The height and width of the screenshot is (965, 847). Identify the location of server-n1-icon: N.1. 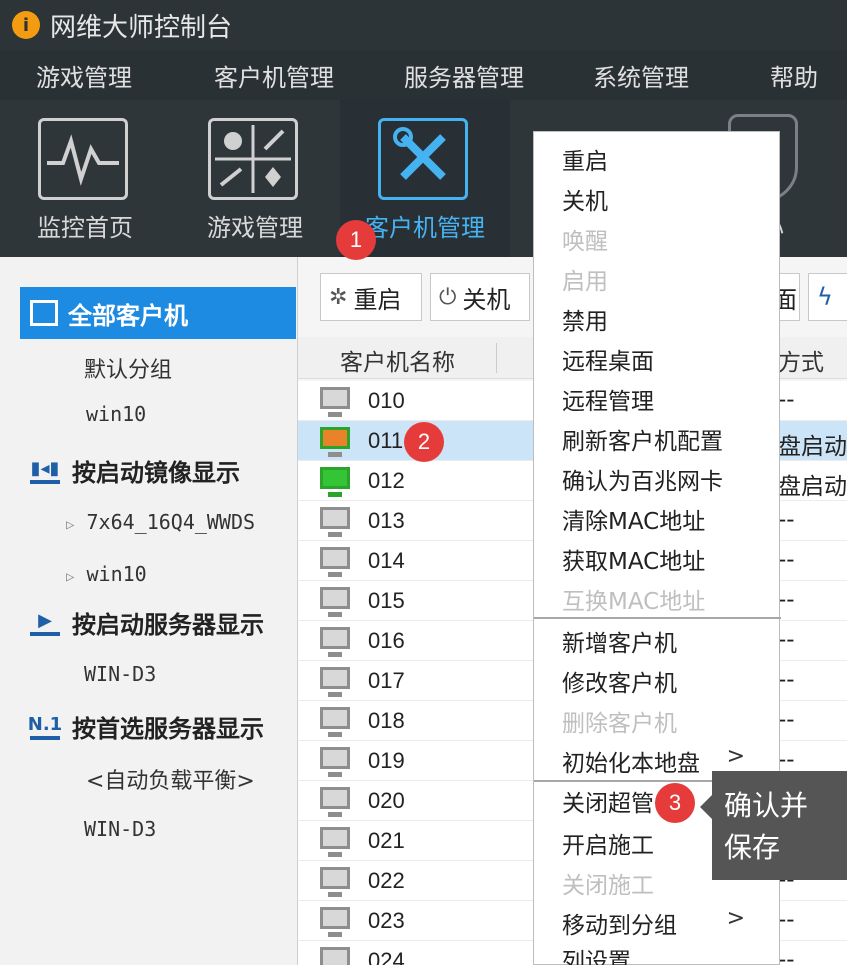
(45, 727).